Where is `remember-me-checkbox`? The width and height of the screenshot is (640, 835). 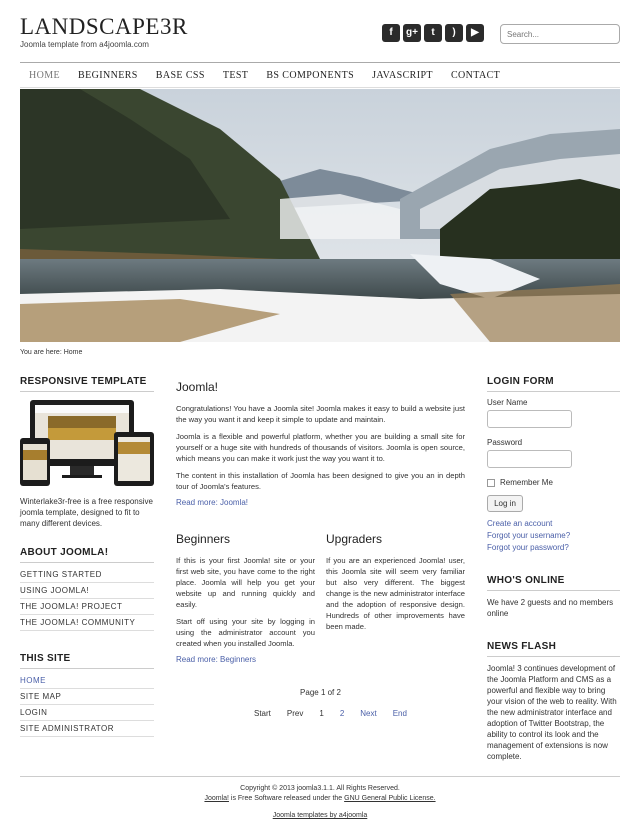
remember-me-checkbox is located at coordinates (491, 482).